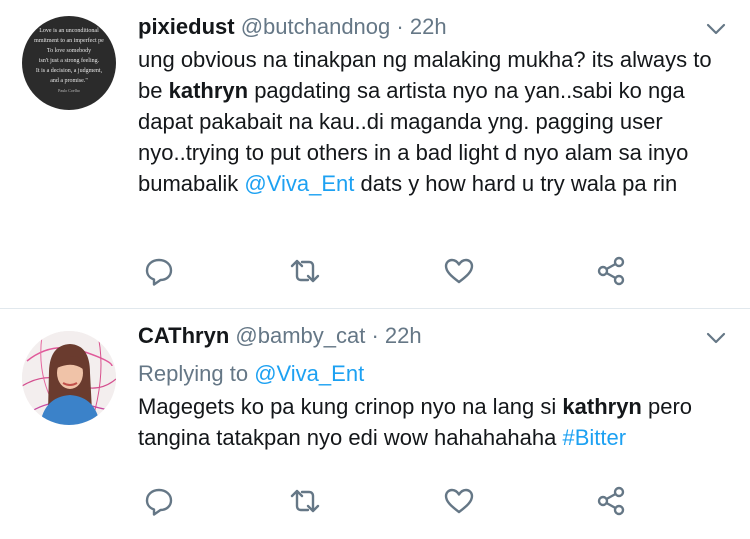 This screenshot has width=750, height=539. What do you see at coordinates (300, 335) in the screenshot?
I see `user-handle: @bamby_cat` at bounding box center [300, 335].